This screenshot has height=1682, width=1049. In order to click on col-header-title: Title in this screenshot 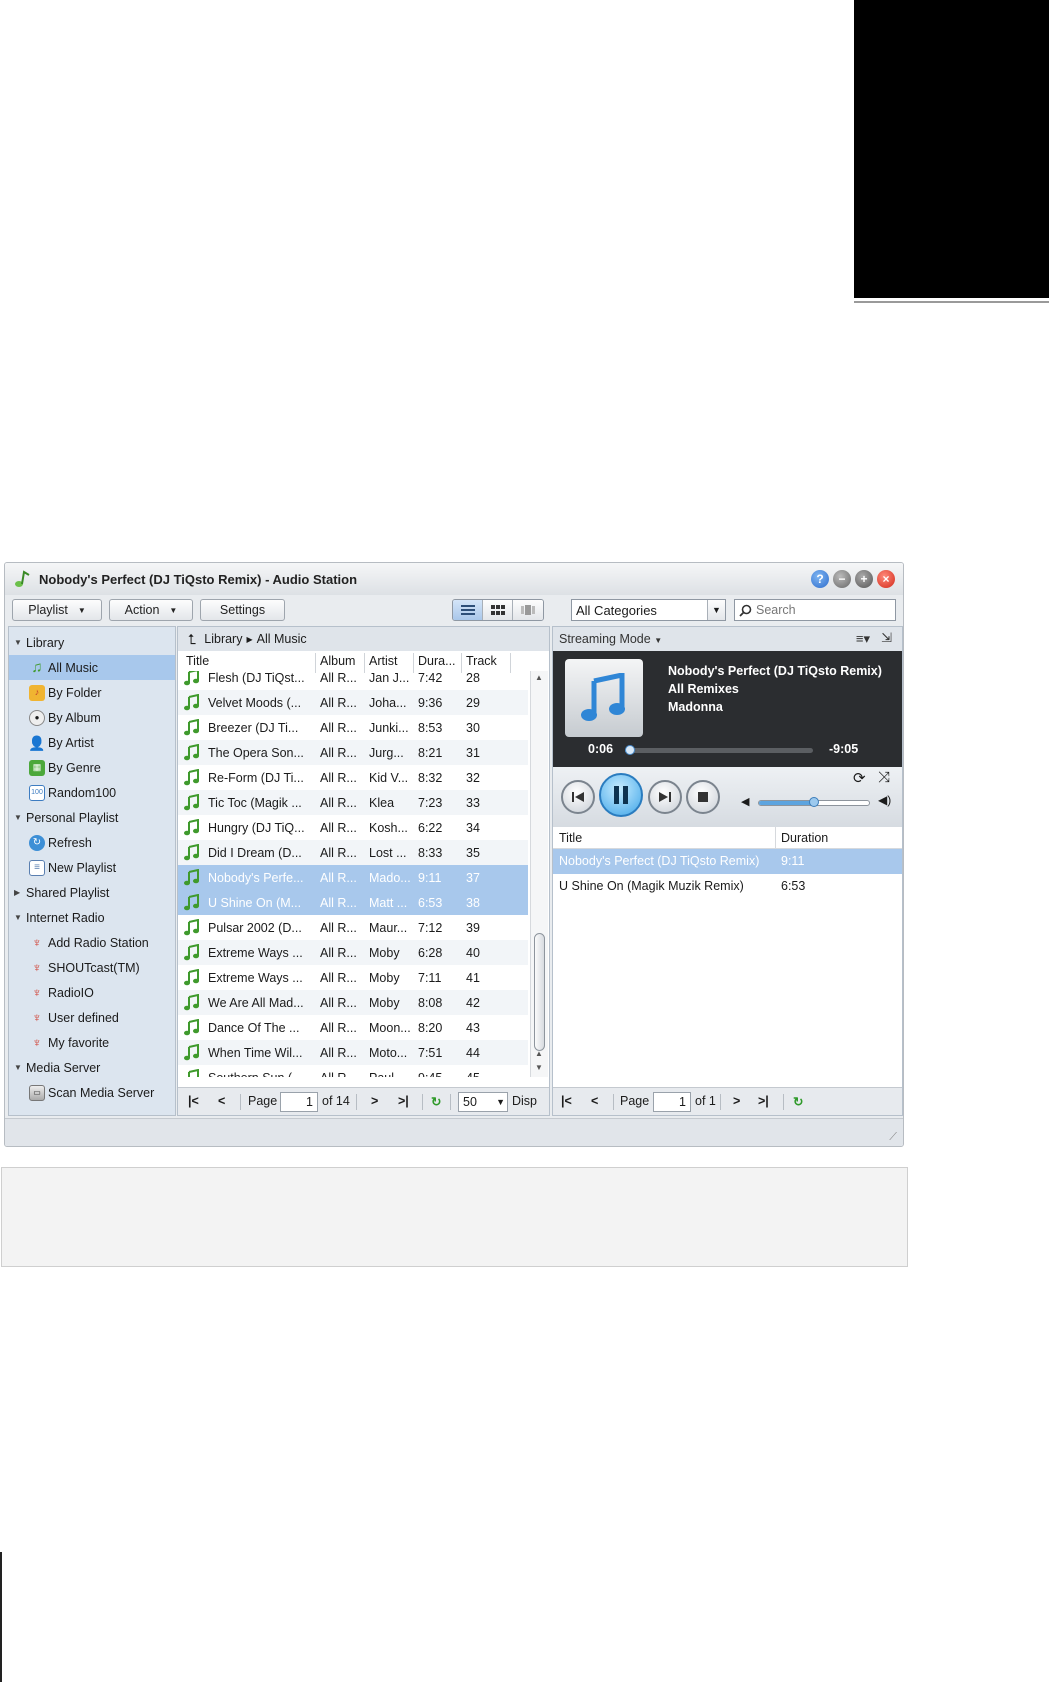, I will do `click(197, 661)`.